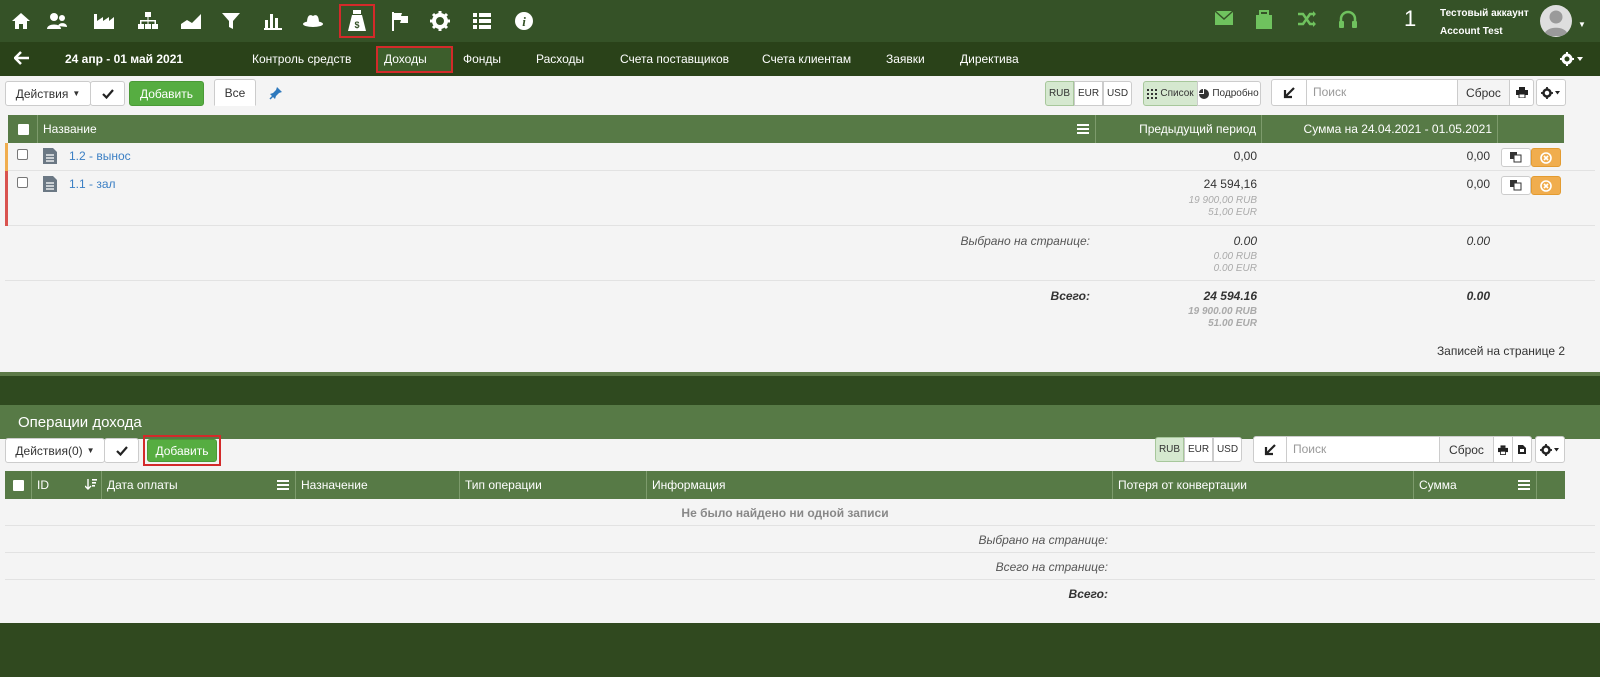 The height and width of the screenshot is (677, 1600). I want to click on header-id: ID, so click(67, 485).